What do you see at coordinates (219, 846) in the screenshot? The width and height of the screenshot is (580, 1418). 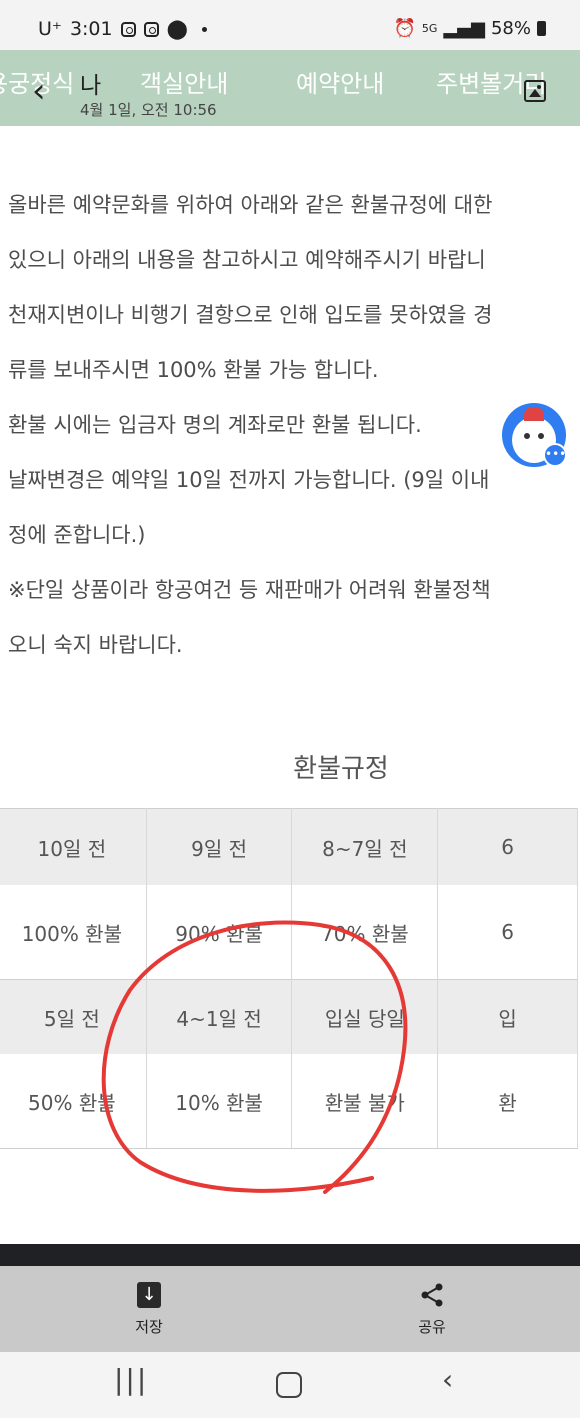 I see `table-cell: 9일 전` at bounding box center [219, 846].